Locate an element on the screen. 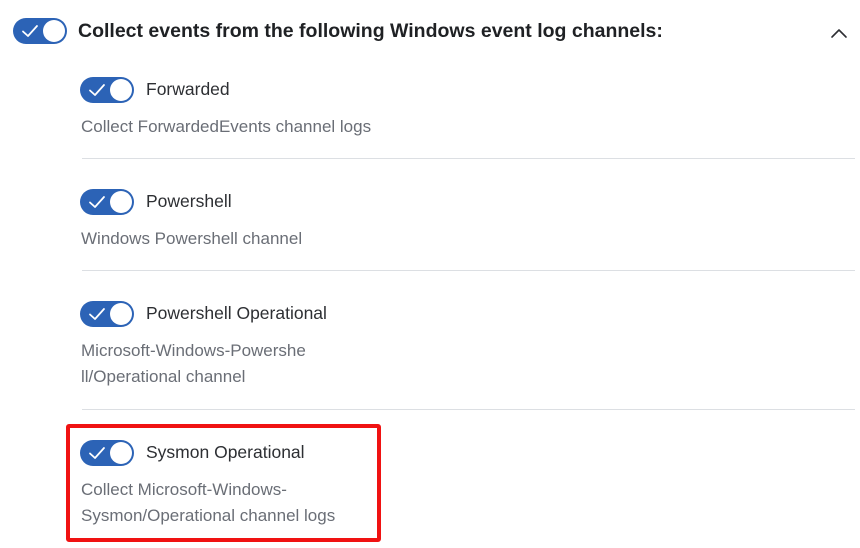  collect-events-toggle is located at coordinates (40, 31).